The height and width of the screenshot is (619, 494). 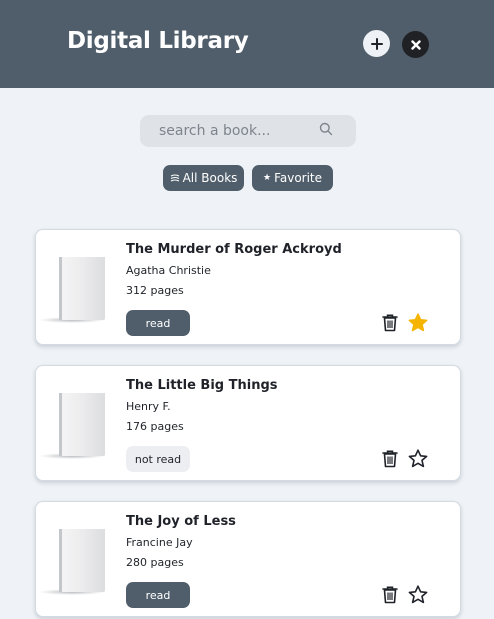 I want to click on book-pages: 312 pages, so click(x=155, y=290).